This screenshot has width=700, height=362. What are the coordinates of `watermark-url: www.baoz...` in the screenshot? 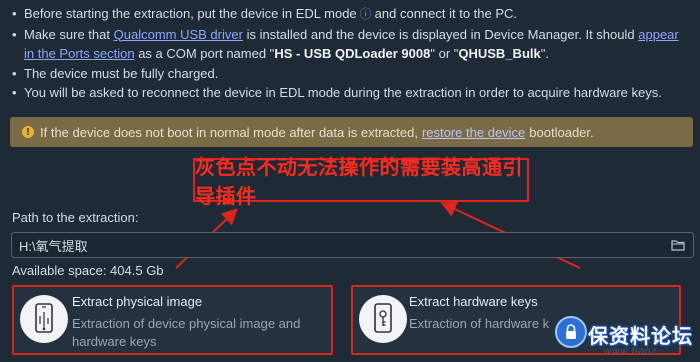 It's located at (636, 351).